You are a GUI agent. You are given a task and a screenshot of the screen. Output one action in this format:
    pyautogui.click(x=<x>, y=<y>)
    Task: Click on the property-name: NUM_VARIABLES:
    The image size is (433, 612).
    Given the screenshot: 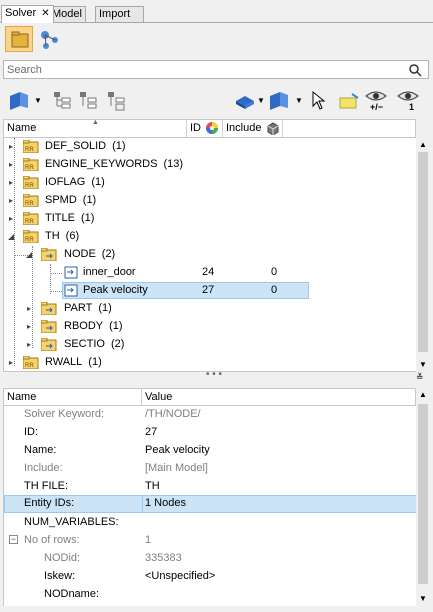 What is the action you would take?
    pyautogui.click(x=71, y=522)
    